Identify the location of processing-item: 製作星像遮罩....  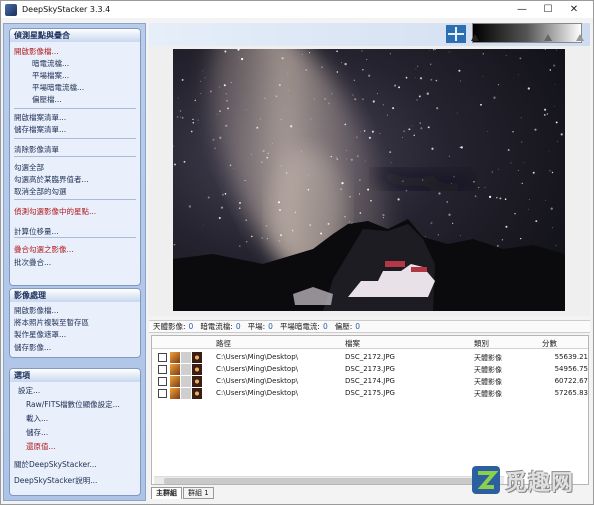
(40, 334).